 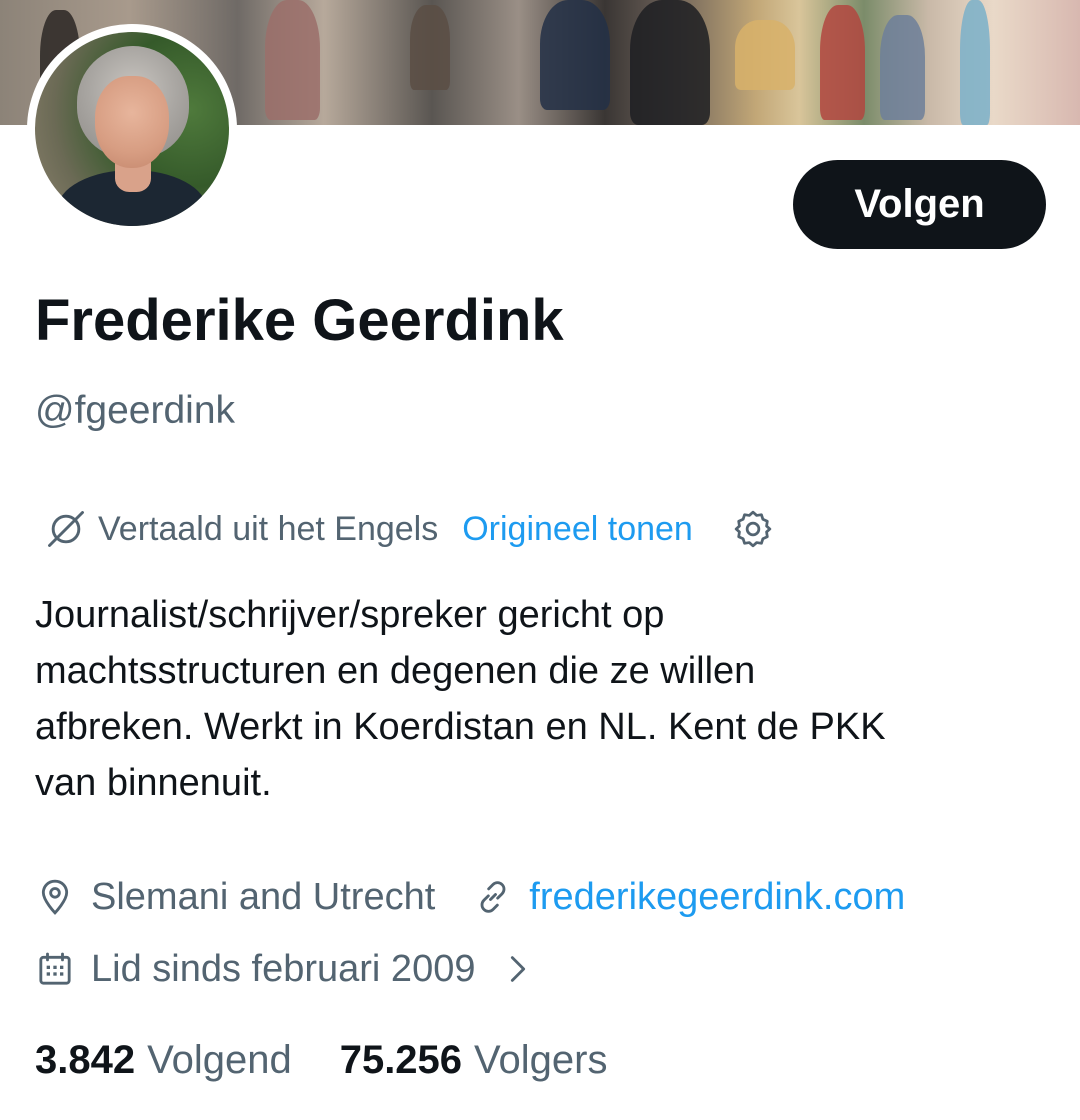 I want to click on translation-notice: Vertaald uit het Engels Origineel tonen, so click(x=409, y=529).